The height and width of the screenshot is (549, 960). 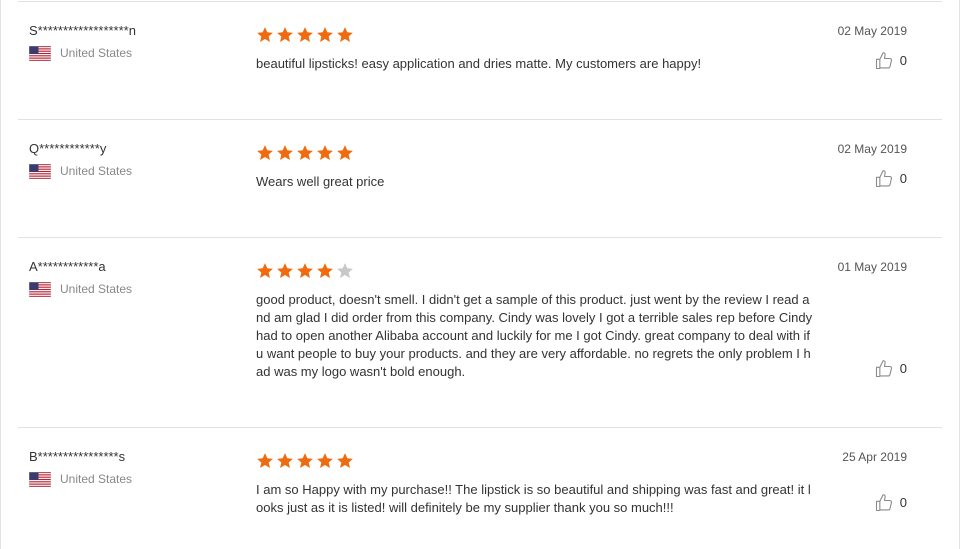 I want to click on reviewer-info: Q************y United States, so click(x=129, y=159).